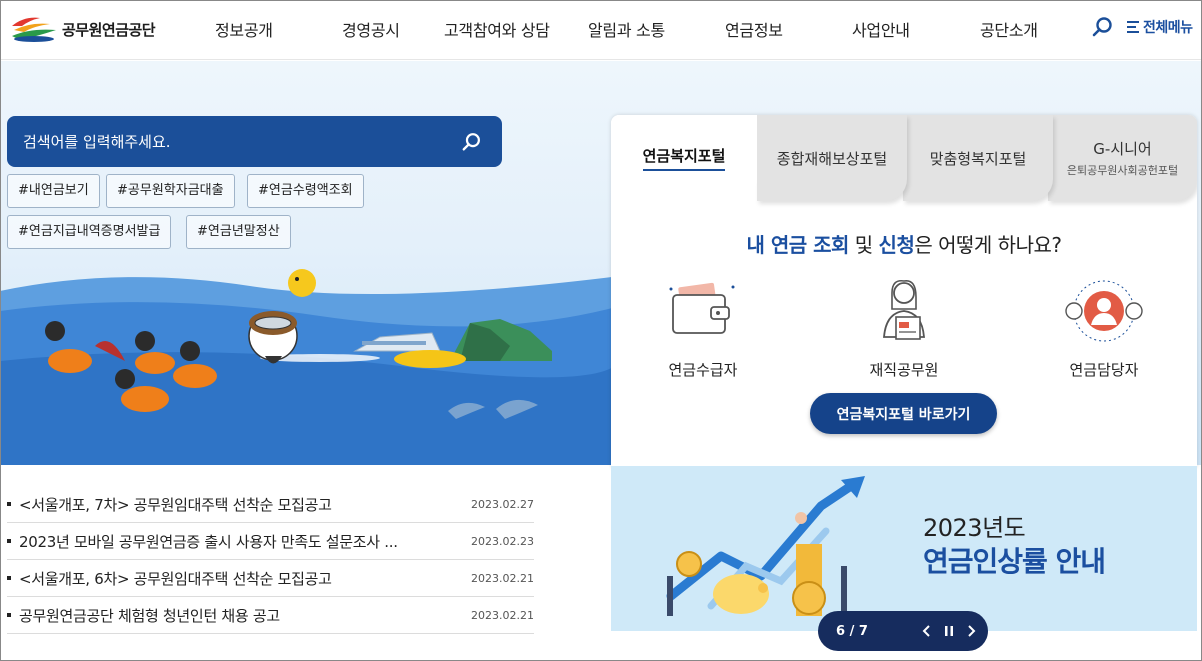 This screenshot has height=661, width=1202. I want to click on notice-item: <서울개포, 6차> 공무원임대주택 선착순 모집공고 2023.02.21, so click(270, 578).